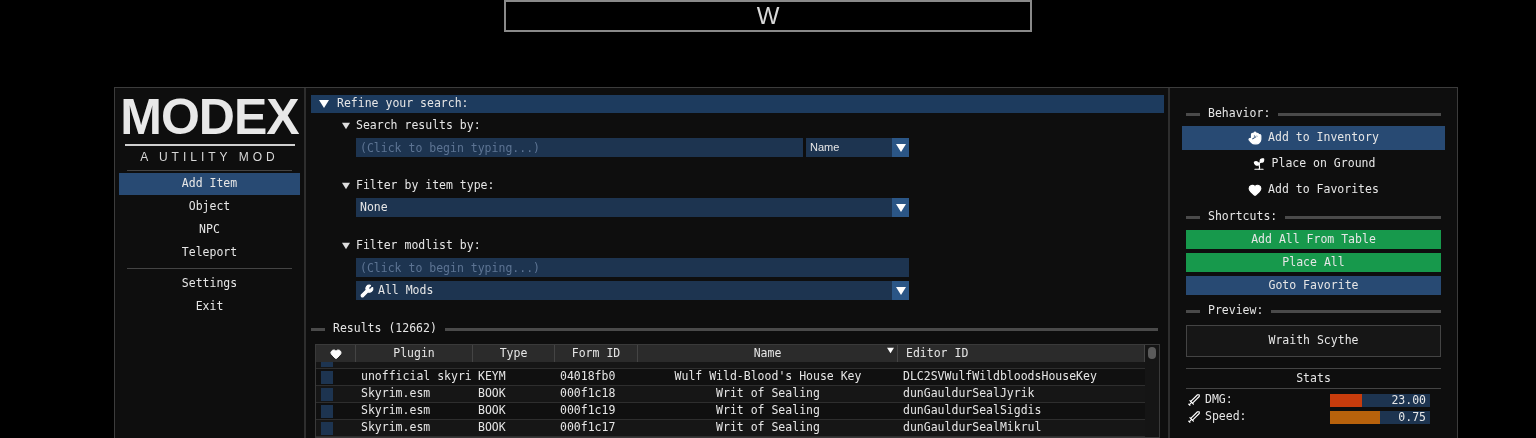  Describe the element at coordinates (588, 428) in the screenshot. I see `table-cell-text: 000f1c17` at that location.